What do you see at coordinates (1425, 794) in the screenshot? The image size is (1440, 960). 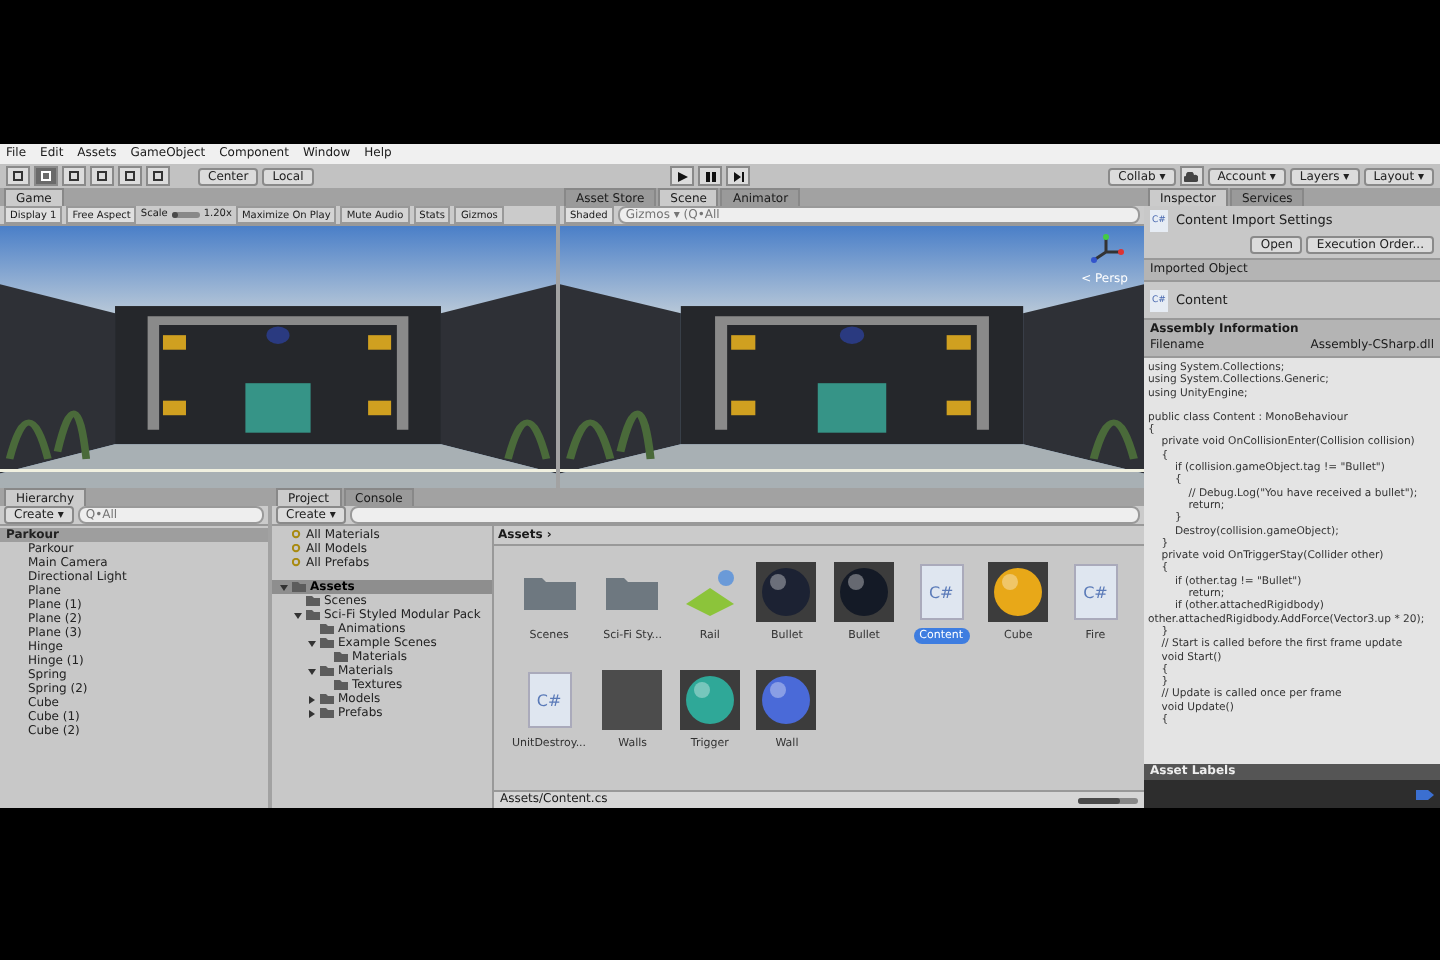 I see `tag-icon` at bounding box center [1425, 794].